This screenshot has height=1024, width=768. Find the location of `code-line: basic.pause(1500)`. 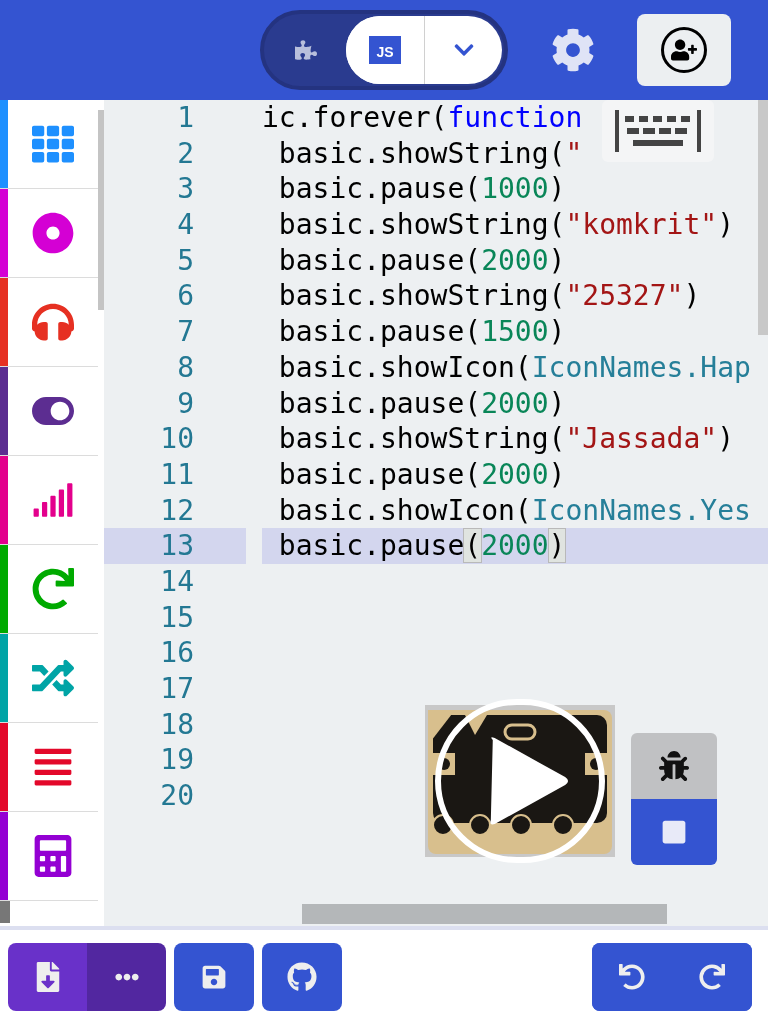

code-line: basic.pause(1500) is located at coordinates (421, 332).